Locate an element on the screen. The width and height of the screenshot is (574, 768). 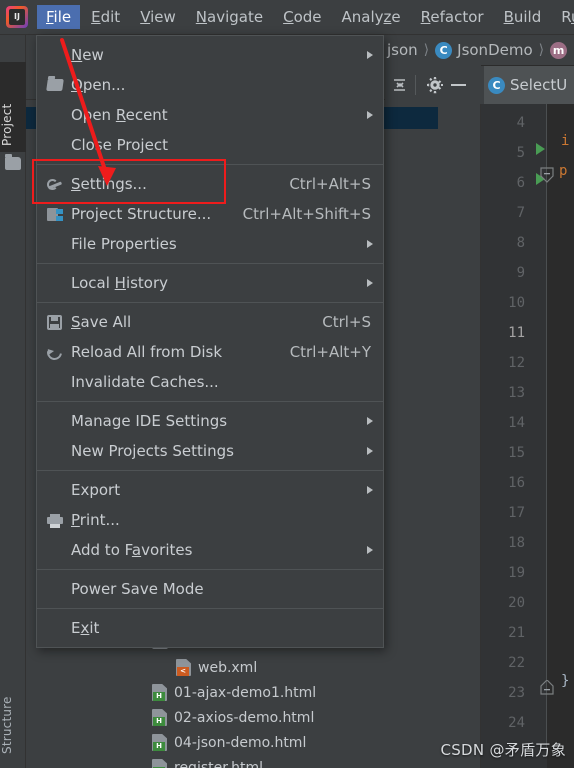
menubar-item-navigate: Navigate is located at coordinates (229, 17).